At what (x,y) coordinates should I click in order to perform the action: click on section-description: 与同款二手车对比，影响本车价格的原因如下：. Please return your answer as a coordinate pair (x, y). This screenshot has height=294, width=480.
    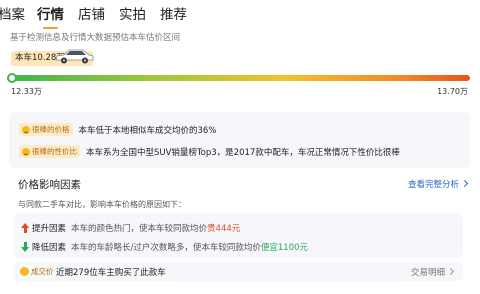
    Looking at the image, I should click on (102, 204).